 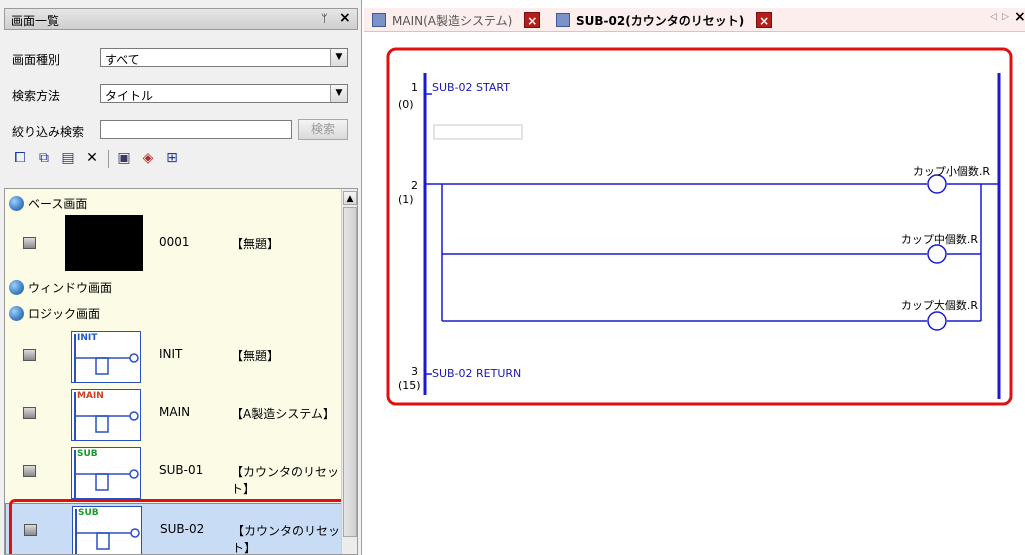 I want to click on search-method-select: タイトル ▼, so click(x=224, y=93).